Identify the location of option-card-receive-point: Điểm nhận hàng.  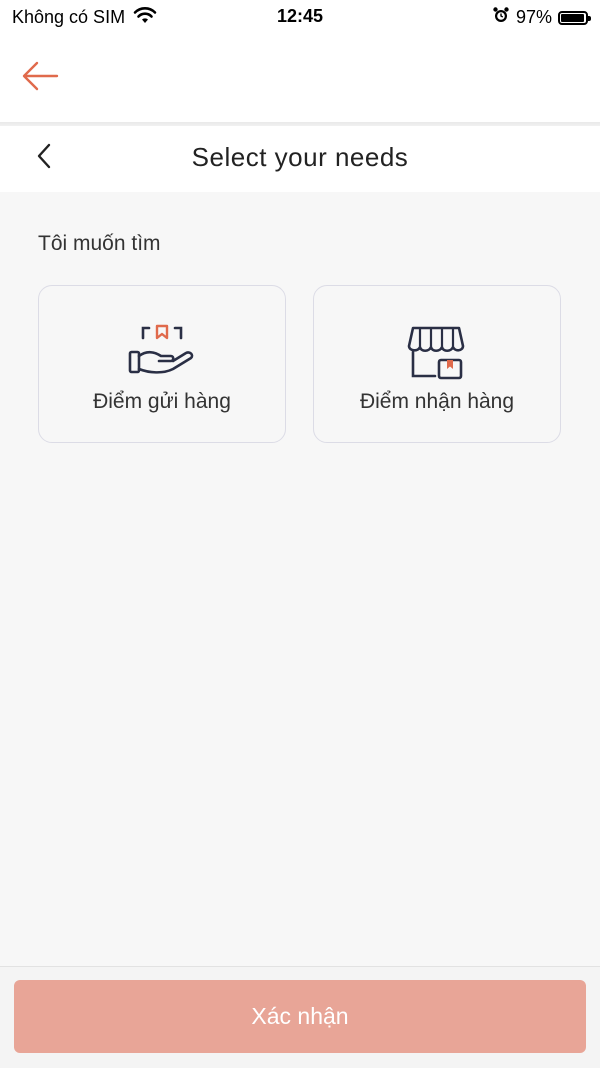
(437, 364).